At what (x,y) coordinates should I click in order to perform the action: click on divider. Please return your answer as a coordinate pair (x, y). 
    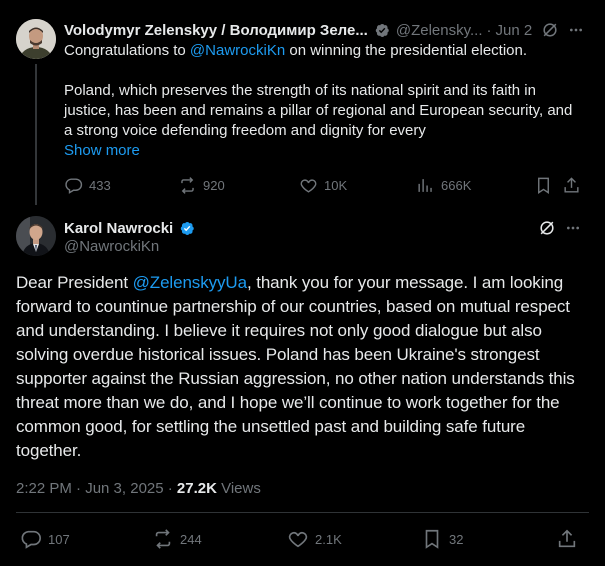
    Looking at the image, I should click on (302, 512).